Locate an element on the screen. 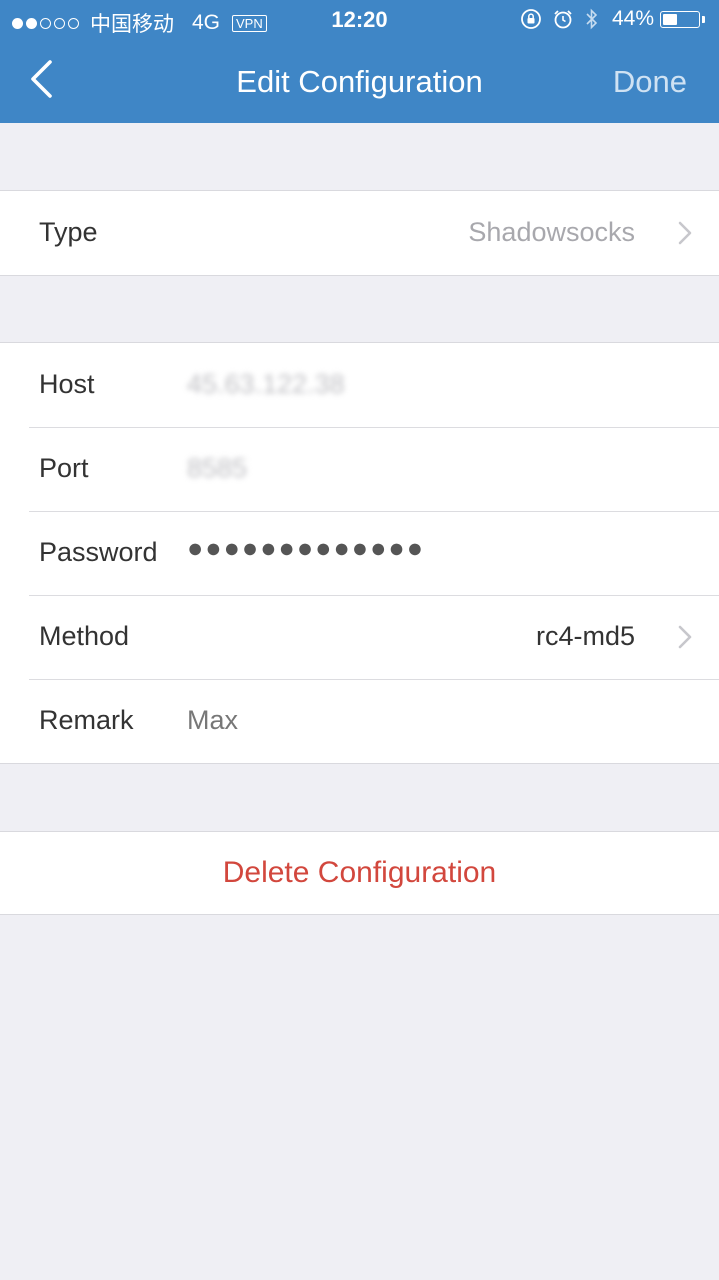 Image resolution: width=719 pixels, height=1280 pixels. navigation-bar: Edit Configuration Done is located at coordinates (359, 81).